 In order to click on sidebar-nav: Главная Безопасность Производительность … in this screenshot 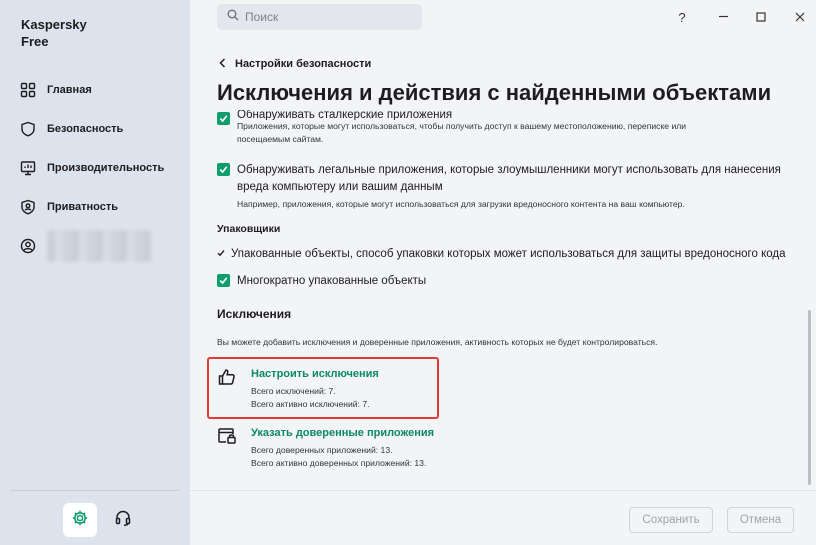, I will do `click(95, 167)`.